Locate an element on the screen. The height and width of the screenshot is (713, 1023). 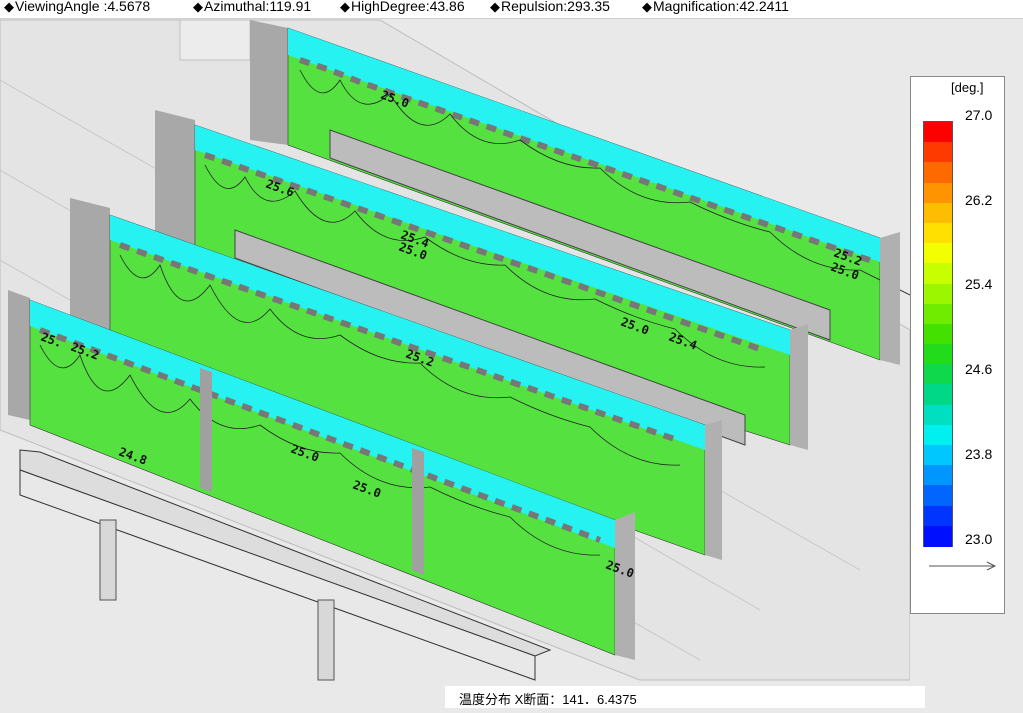
legend-tick: 24.6 is located at coordinates (979, 369).